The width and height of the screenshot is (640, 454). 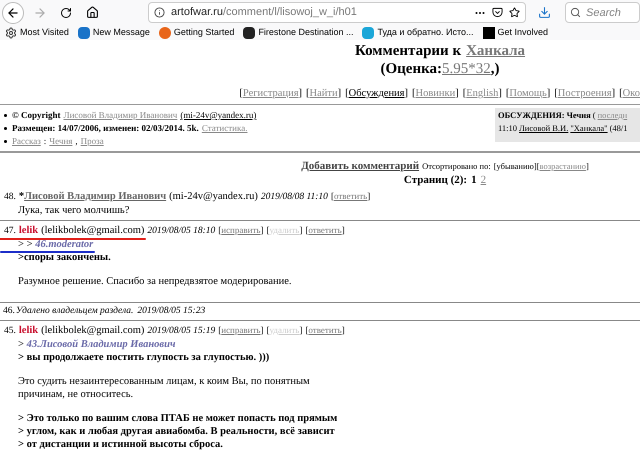 I want to click on text-link: Проза, so click(x=92, y=141).